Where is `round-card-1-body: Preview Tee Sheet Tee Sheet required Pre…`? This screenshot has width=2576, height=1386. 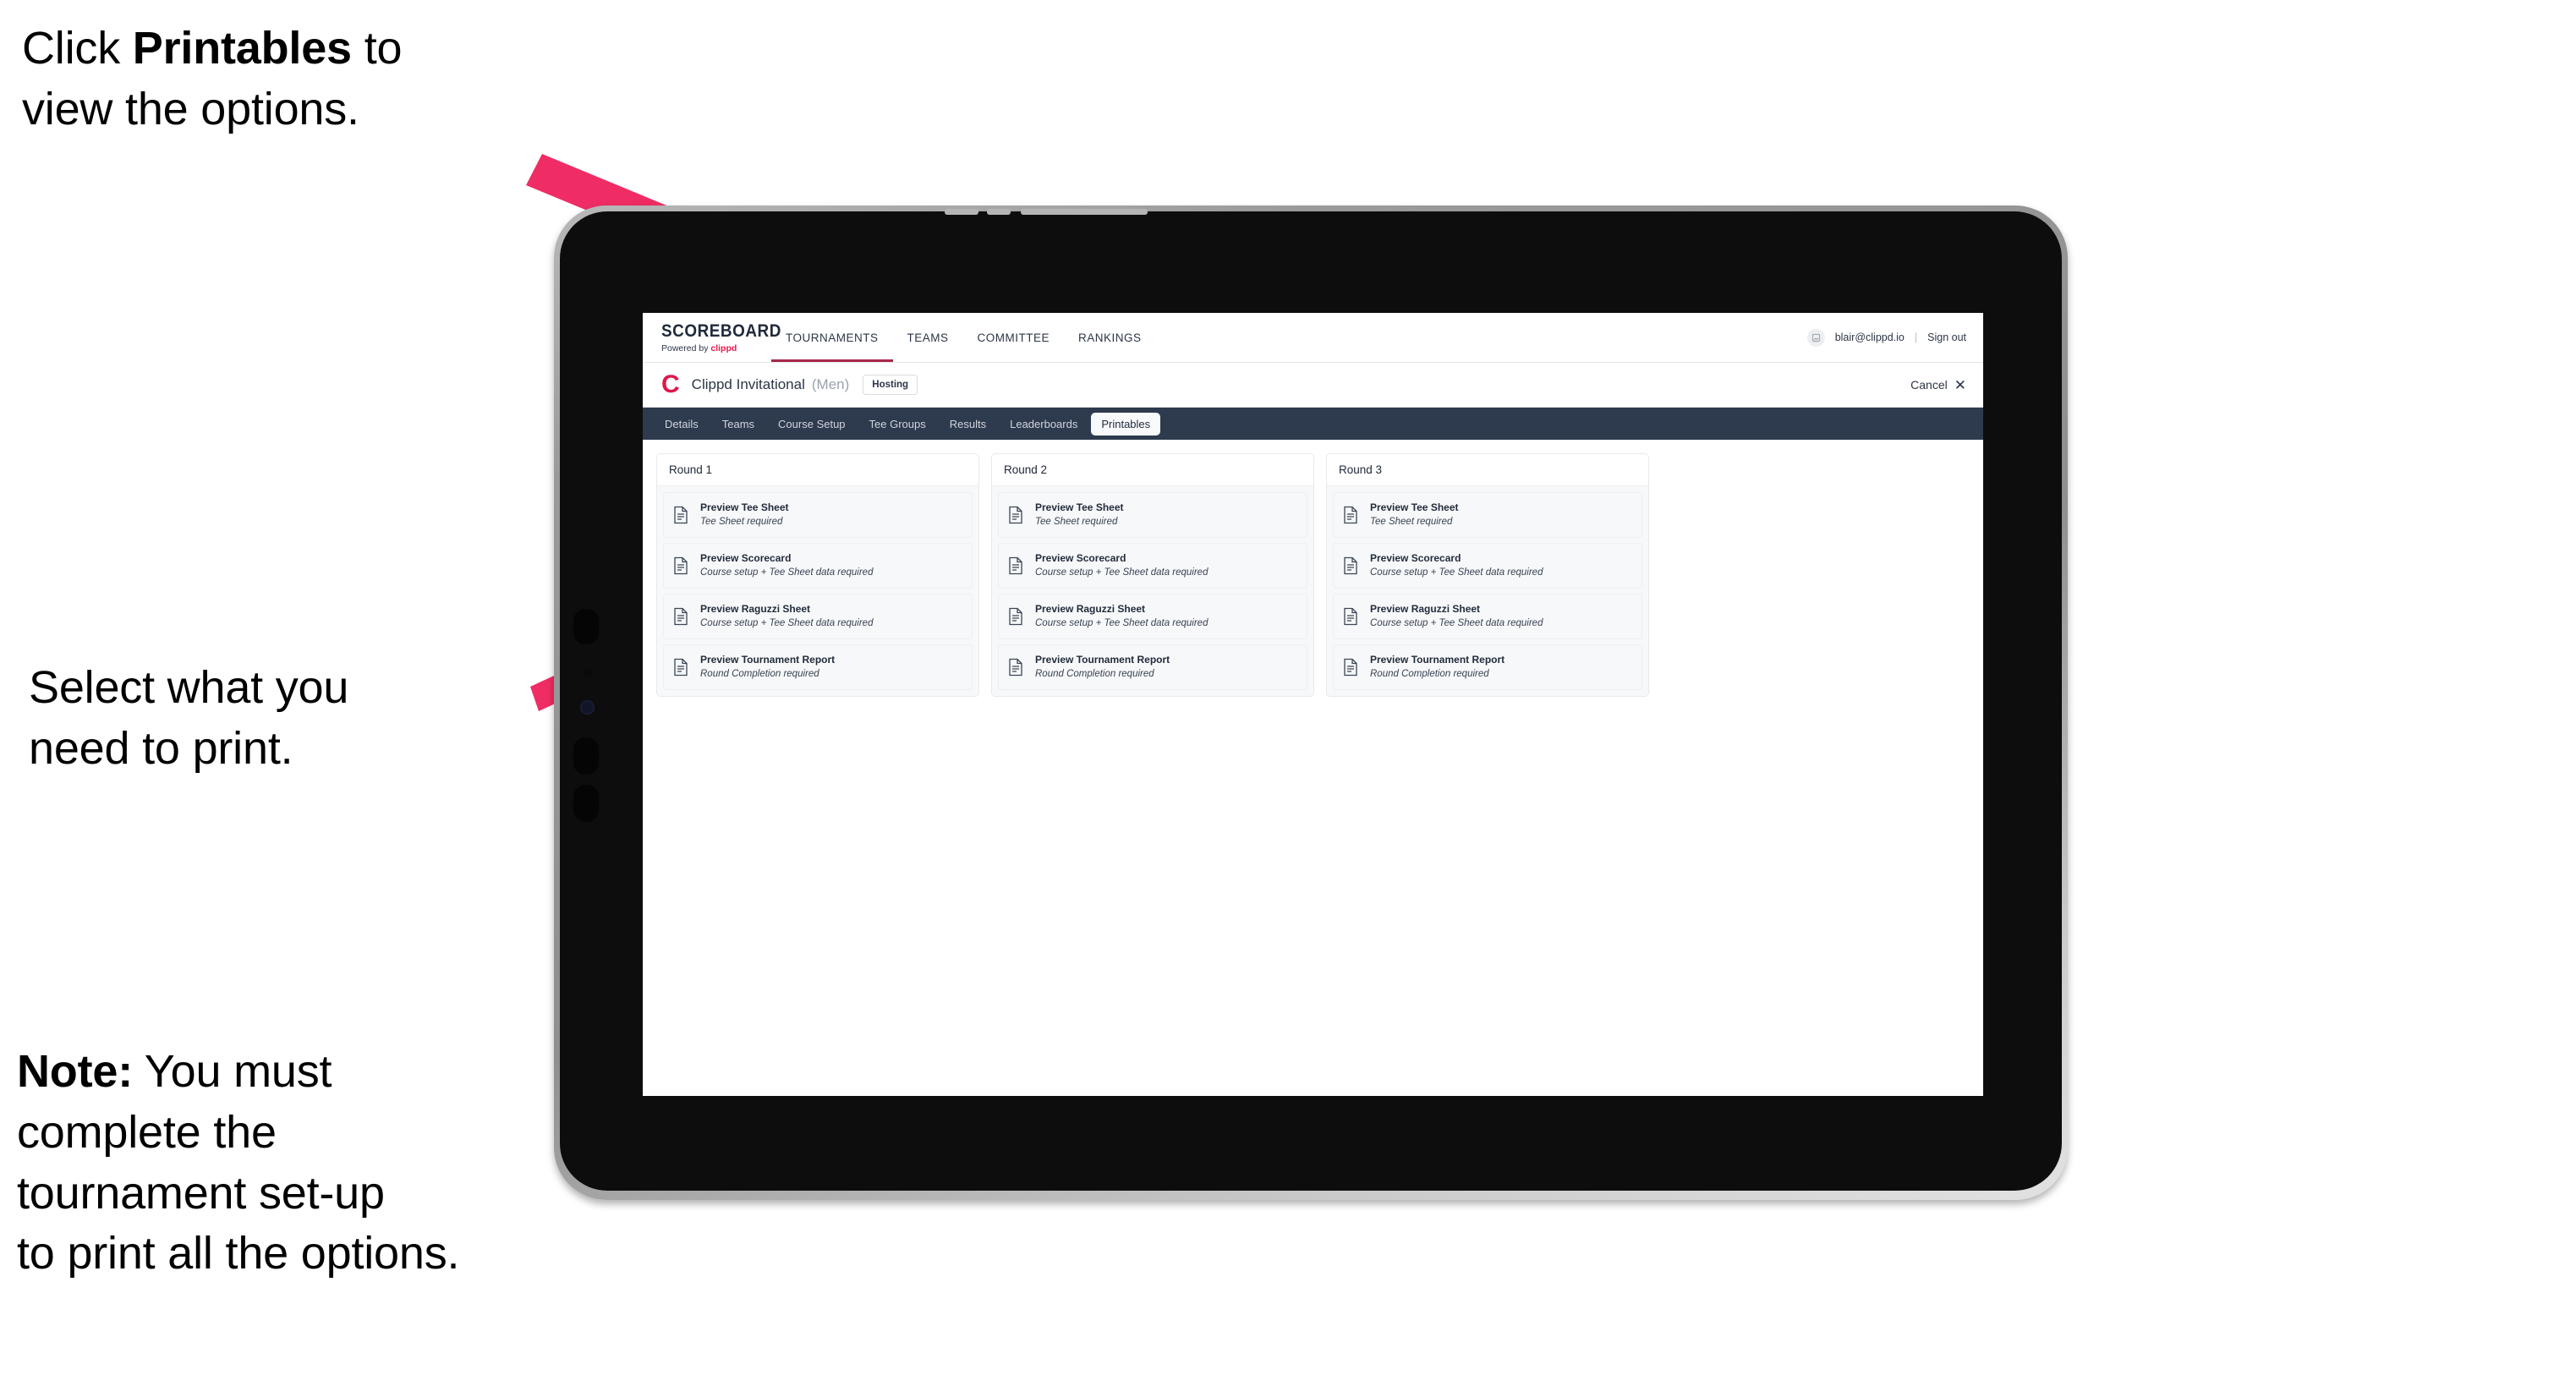
round-card-1-body: Preview Tee Sheet Tee Sheet required Pre… is located at coordinates (817, 591).